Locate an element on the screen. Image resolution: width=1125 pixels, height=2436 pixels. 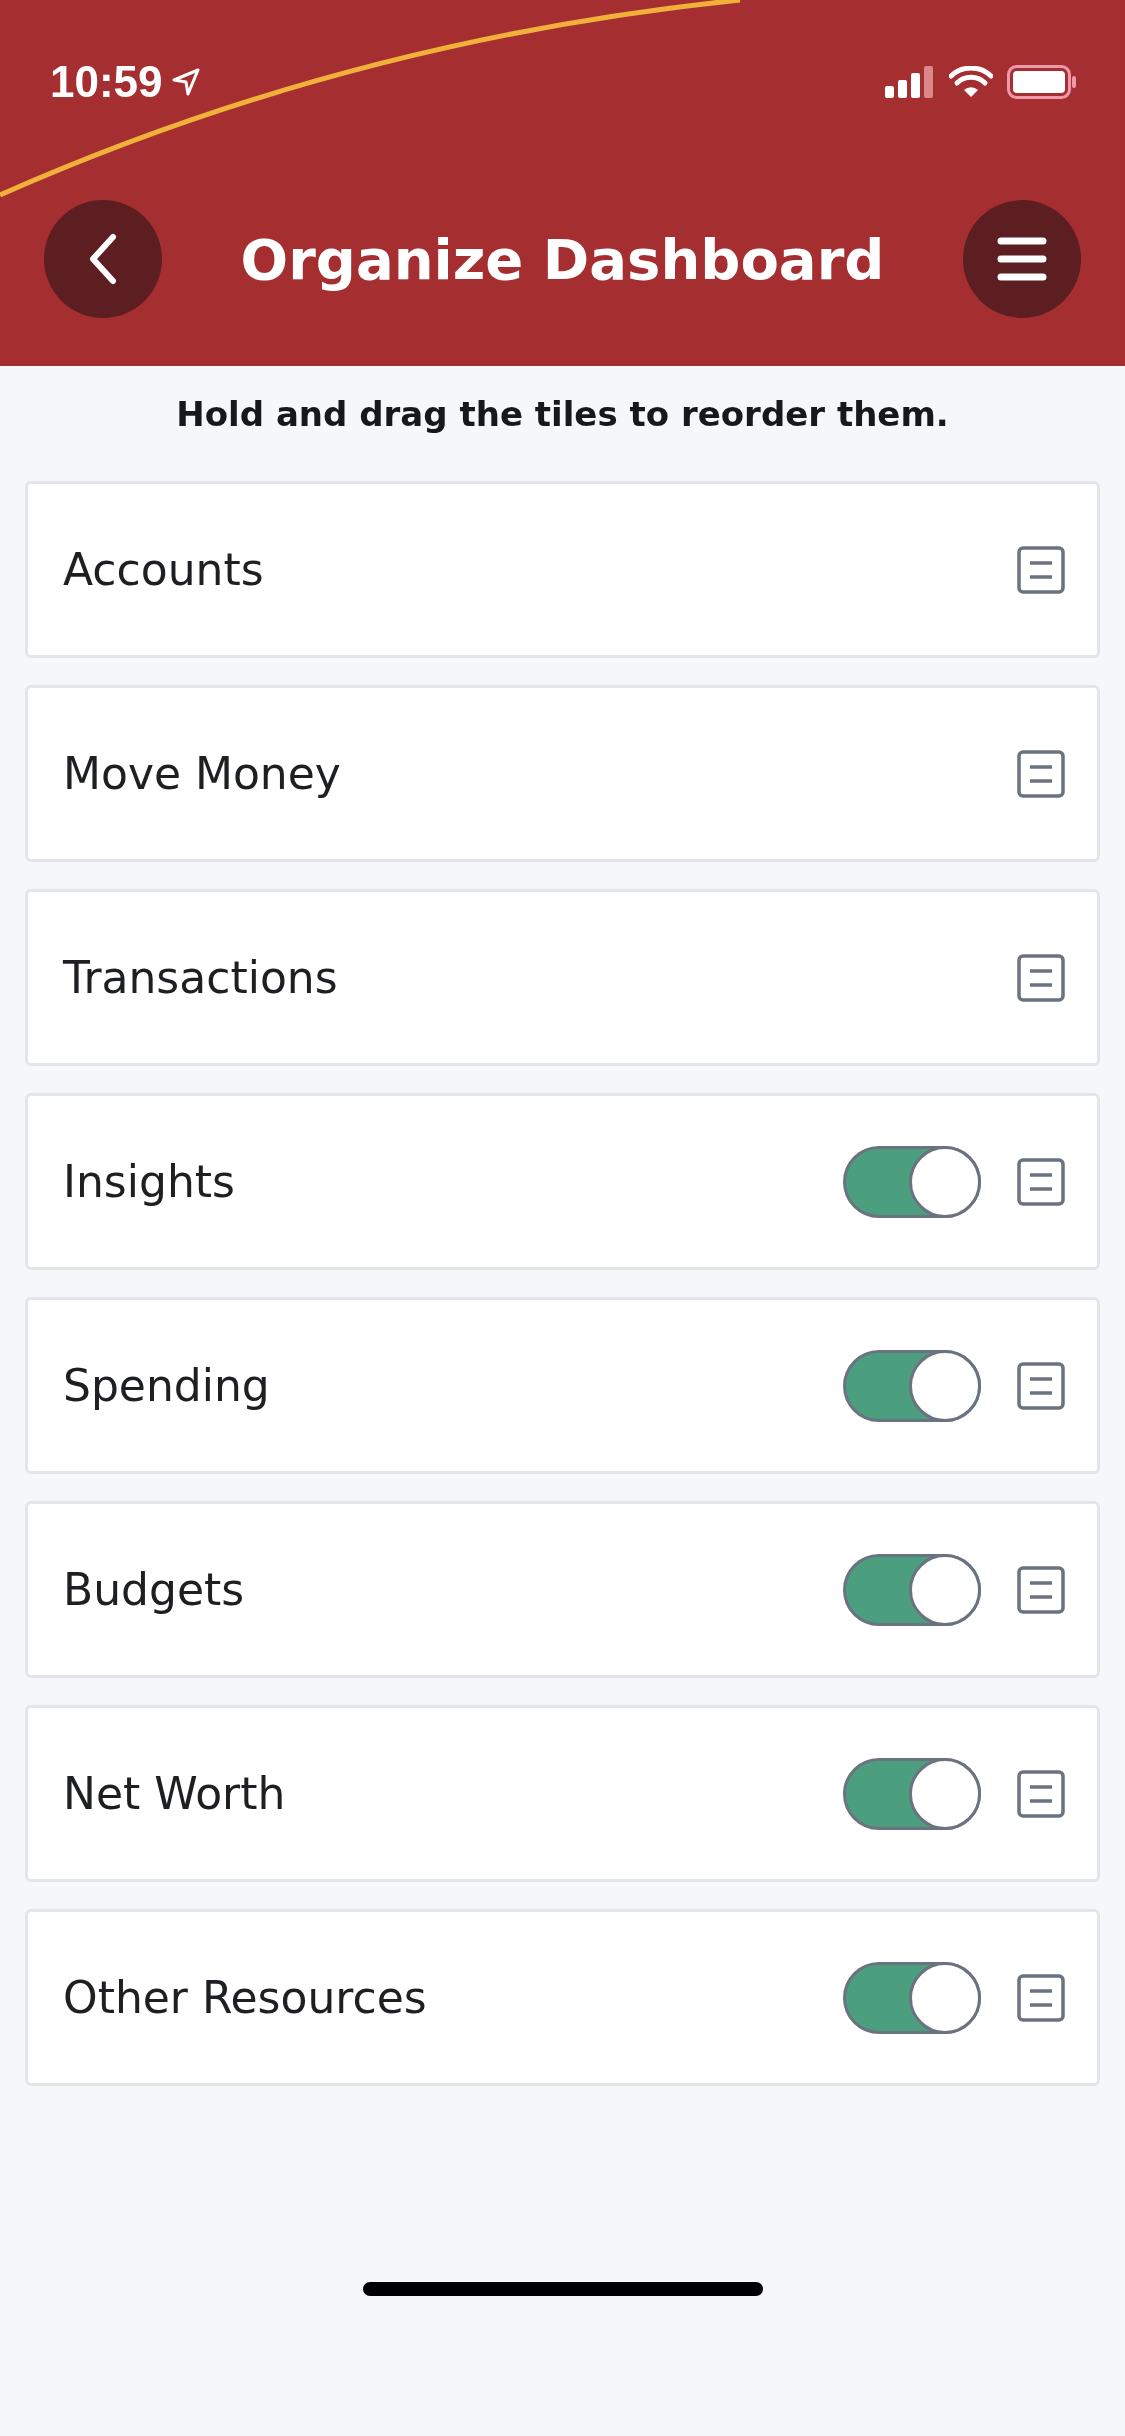
dashboard-tile: Accounts is located at coordinates (562, 569).